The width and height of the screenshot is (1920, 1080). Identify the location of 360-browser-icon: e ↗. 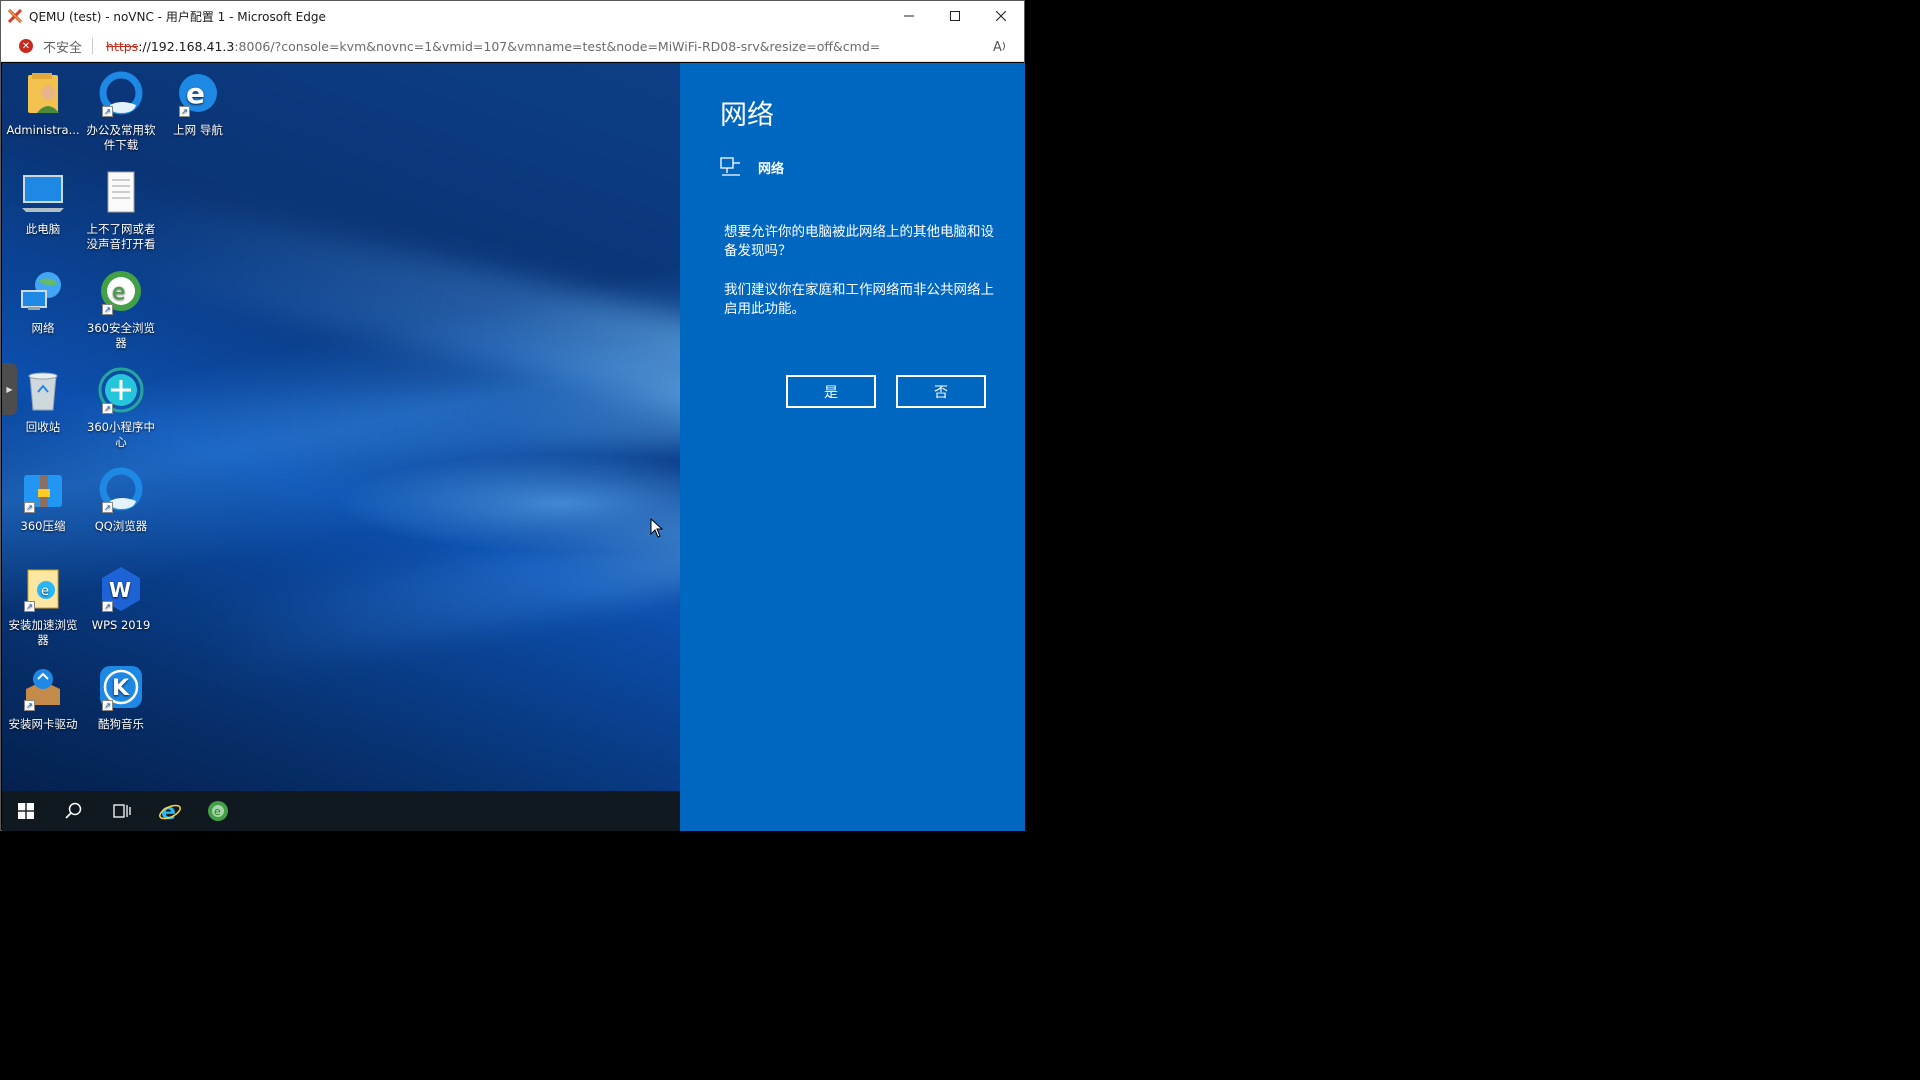
(121, 292).